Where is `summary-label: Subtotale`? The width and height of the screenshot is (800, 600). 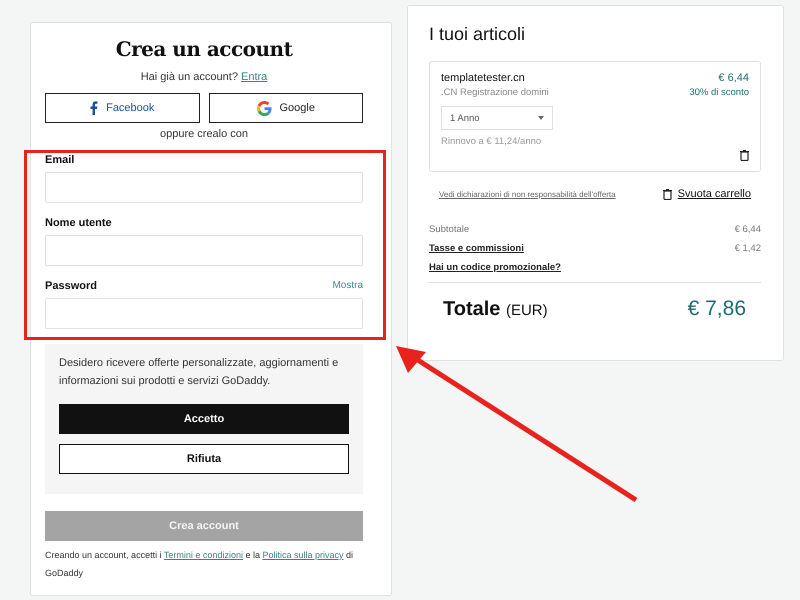
summary-label: Subtotale is located at coordinates (449, 229).